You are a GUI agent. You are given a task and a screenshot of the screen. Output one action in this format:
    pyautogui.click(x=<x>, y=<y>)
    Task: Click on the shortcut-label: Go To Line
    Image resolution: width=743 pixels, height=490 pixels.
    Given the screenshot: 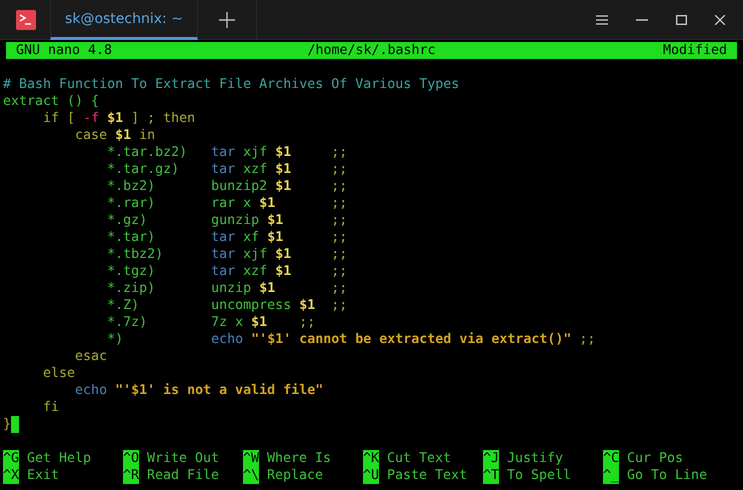 What is the action you would take?
    pyautogui.click(x=667, y=475)
    